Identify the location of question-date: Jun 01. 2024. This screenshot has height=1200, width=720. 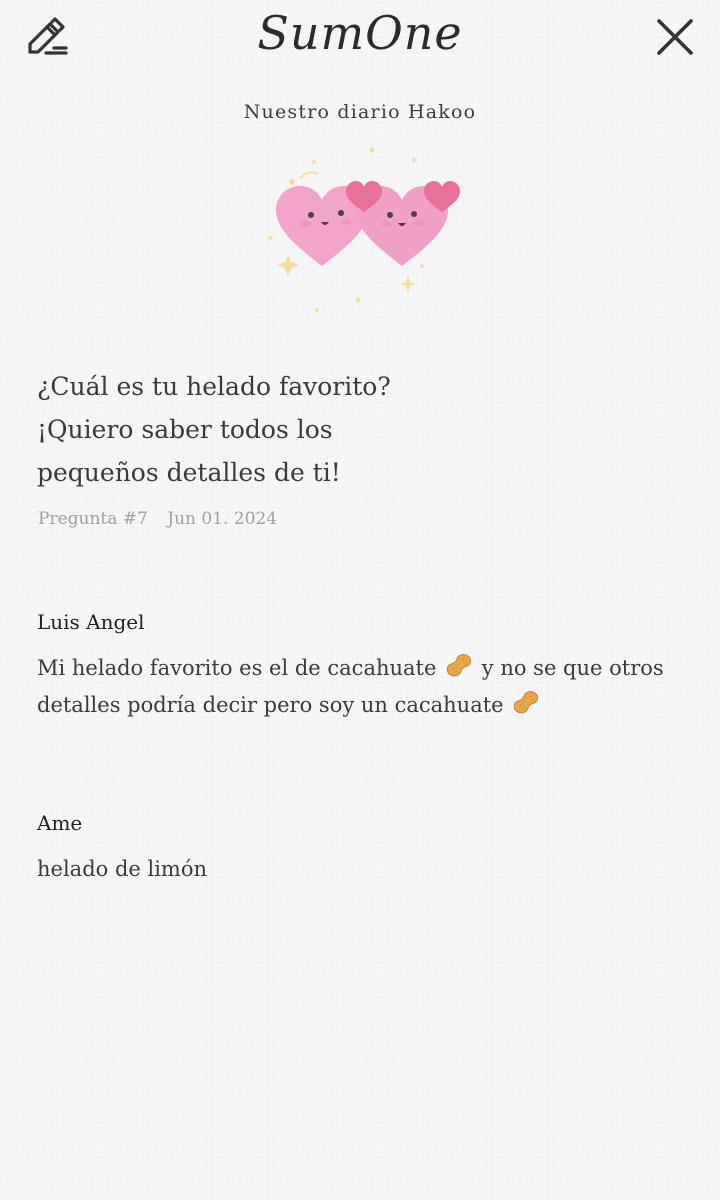
(222, 519).